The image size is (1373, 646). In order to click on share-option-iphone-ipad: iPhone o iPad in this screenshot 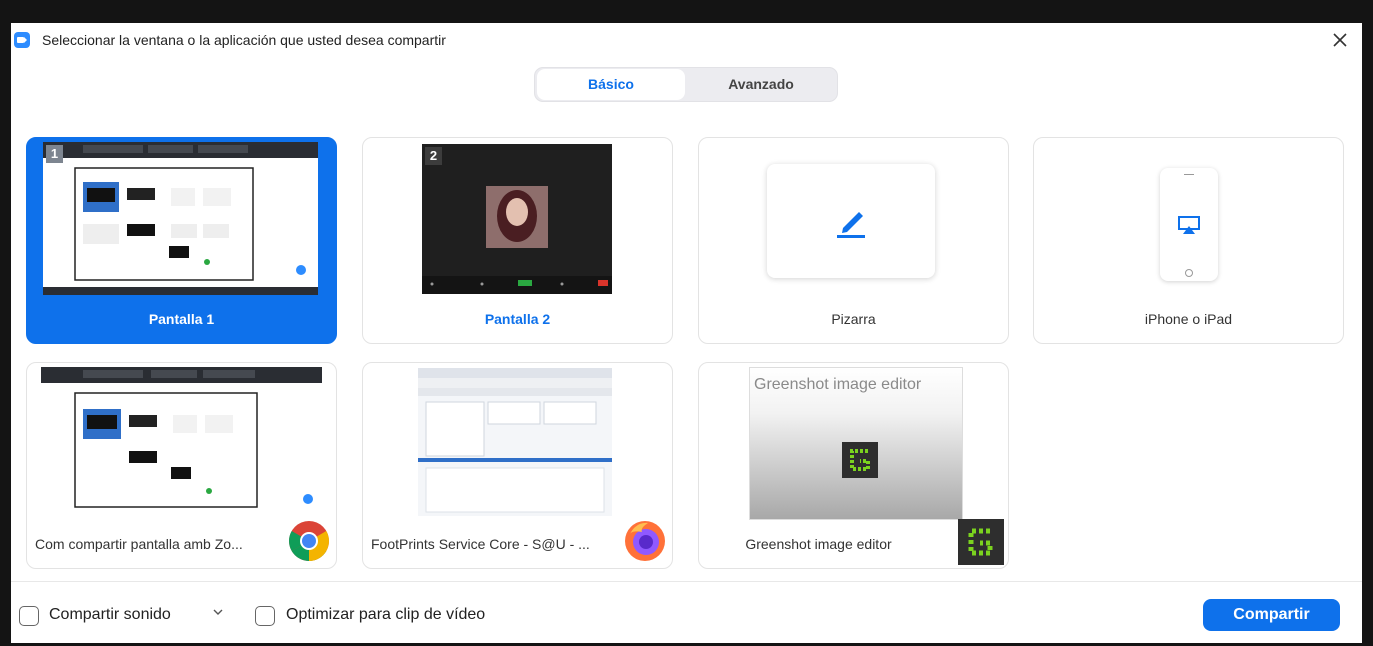, I will do `click(1188, 240)`.